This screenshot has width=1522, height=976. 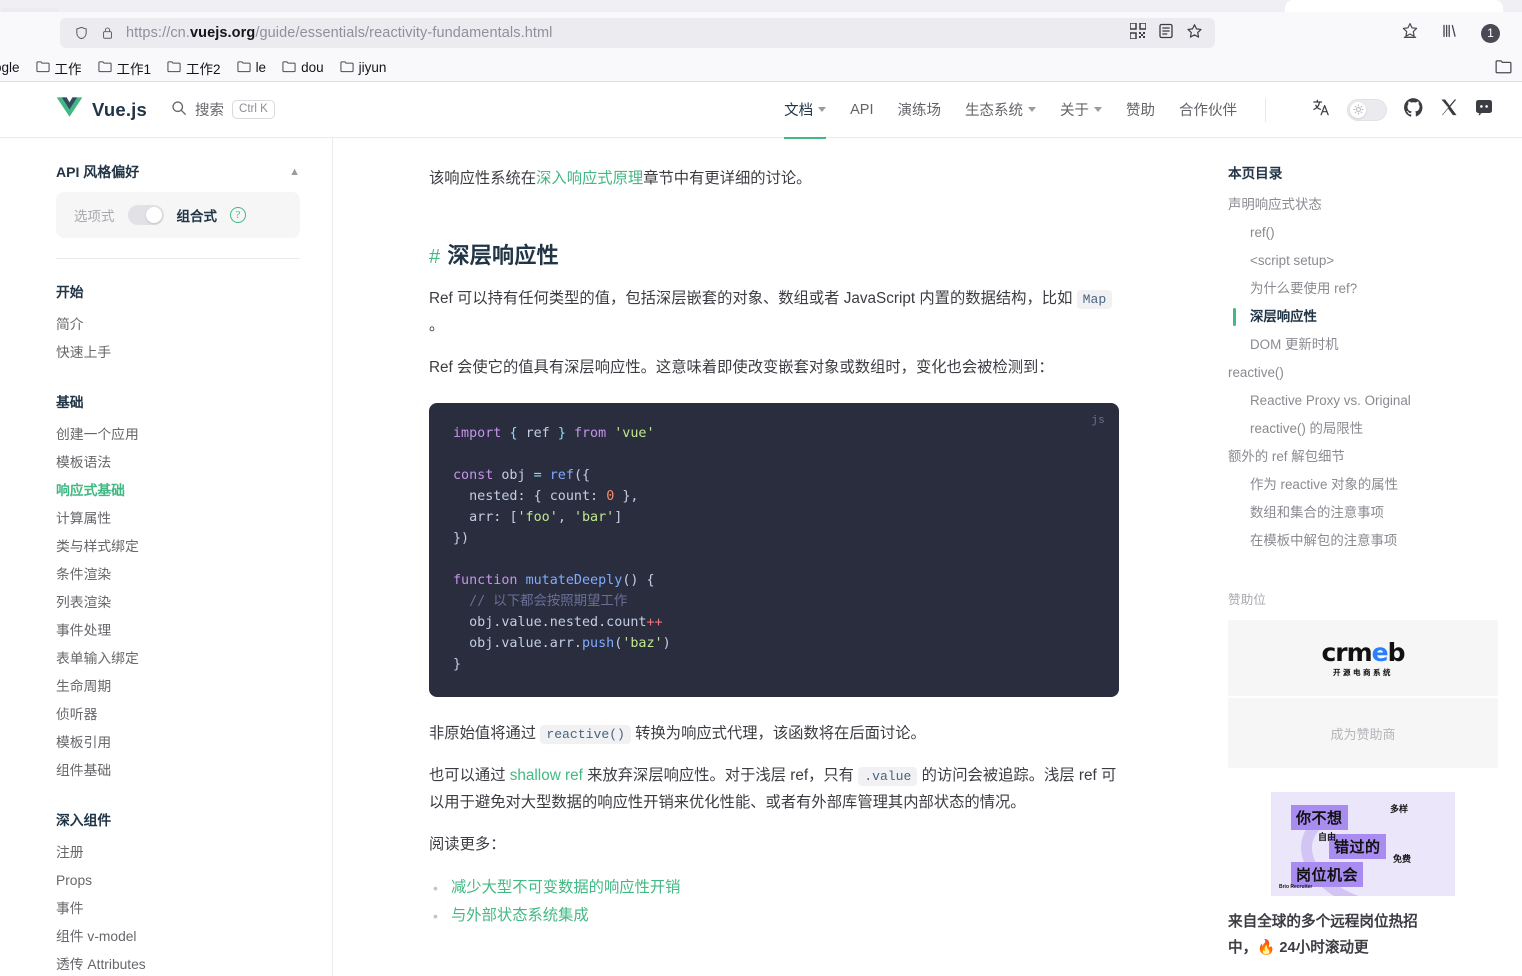 I want to click on bookmark-item: dou, so click(x=303, y=68).